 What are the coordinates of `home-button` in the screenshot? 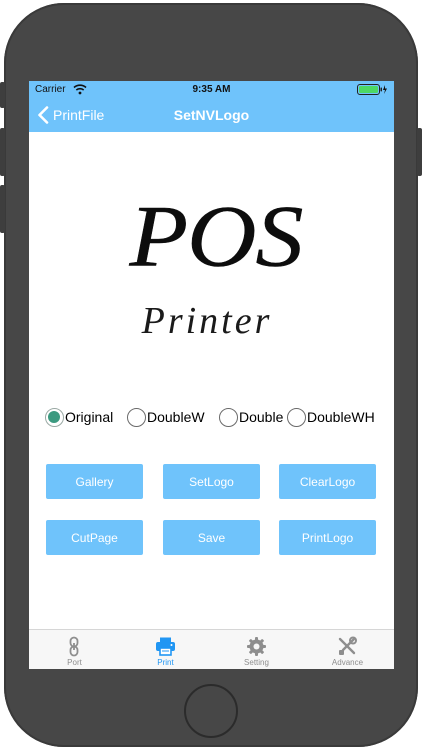 It's located at (211, 711).